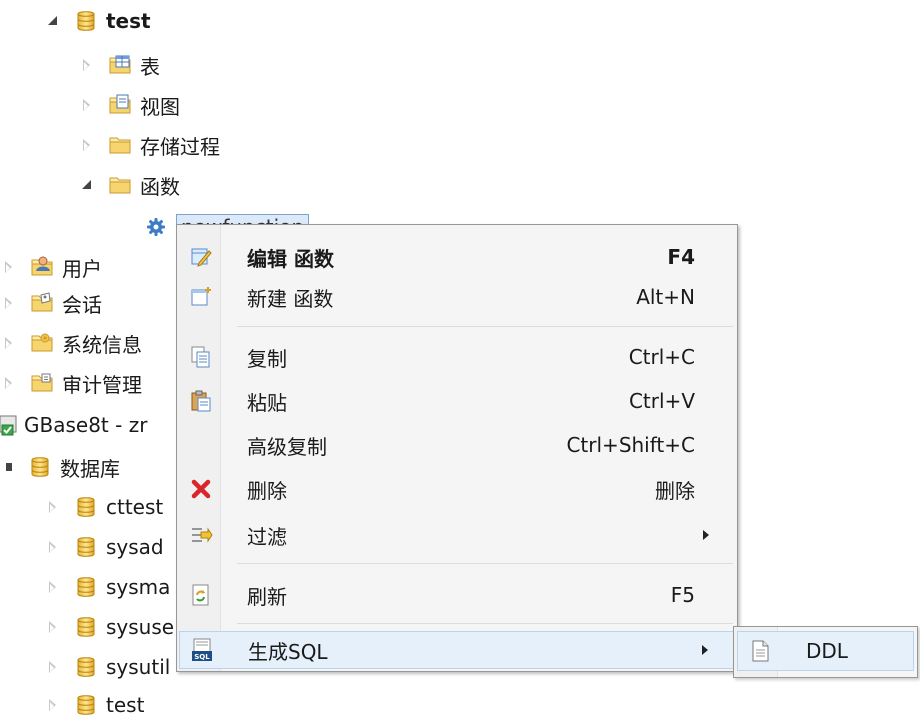  What do you see at coordinates (457, 297) in the screenshot?
I see `menu-item-new-function: 新建 函数 Alt+N` at bounding box center [457, 297].